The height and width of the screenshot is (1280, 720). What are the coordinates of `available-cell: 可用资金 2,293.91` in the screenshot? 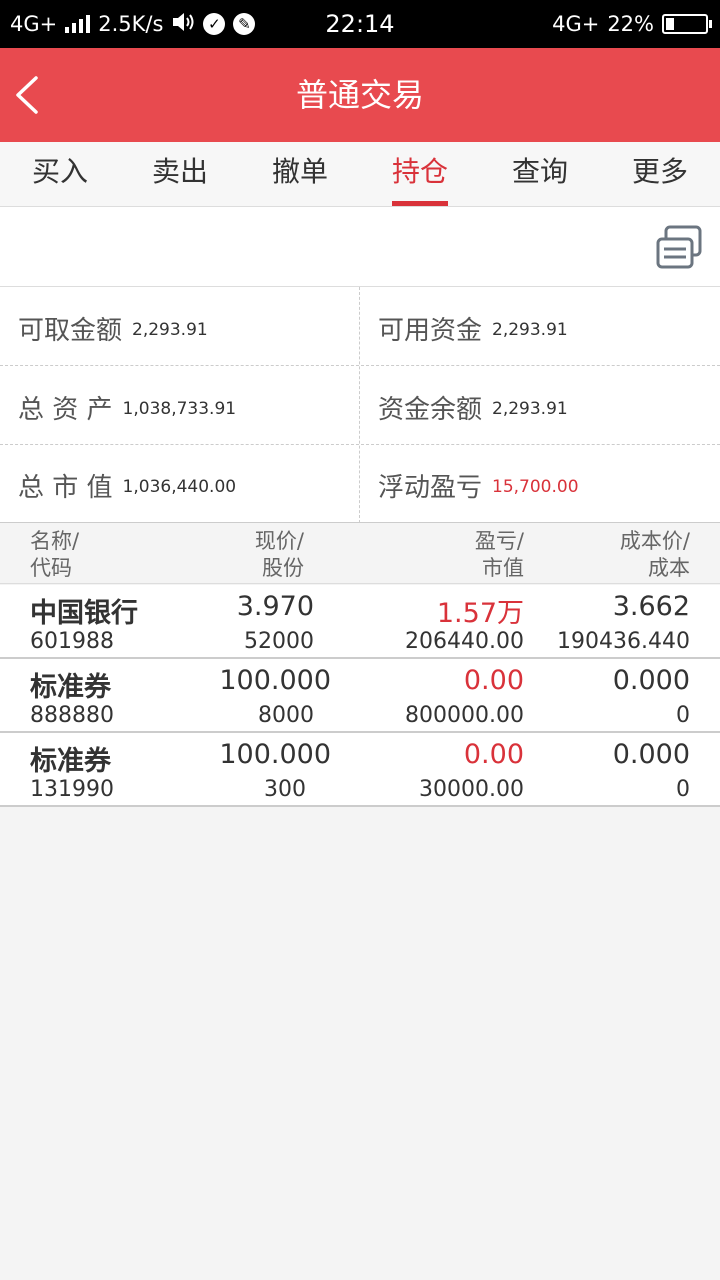 It's located at (540, 328).